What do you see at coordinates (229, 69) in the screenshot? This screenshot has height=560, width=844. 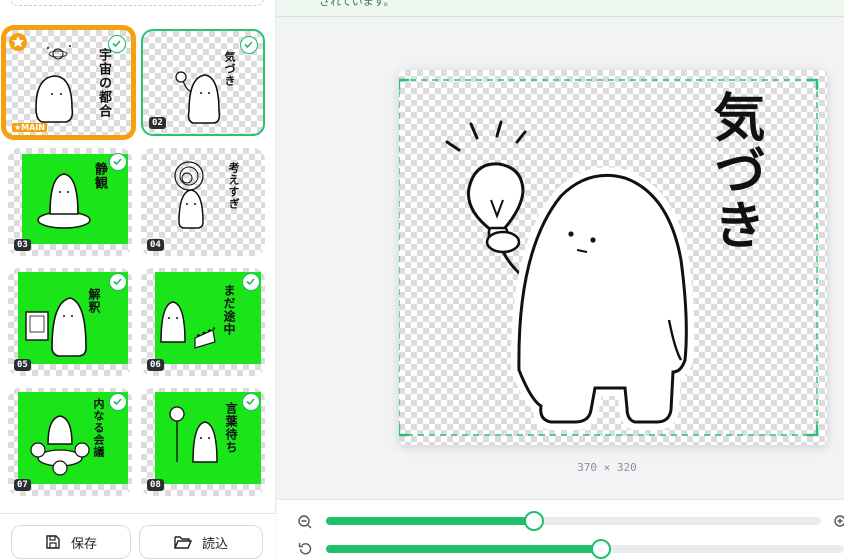 I see `sticker-label: 気づき` at bounding box center [229, 69].